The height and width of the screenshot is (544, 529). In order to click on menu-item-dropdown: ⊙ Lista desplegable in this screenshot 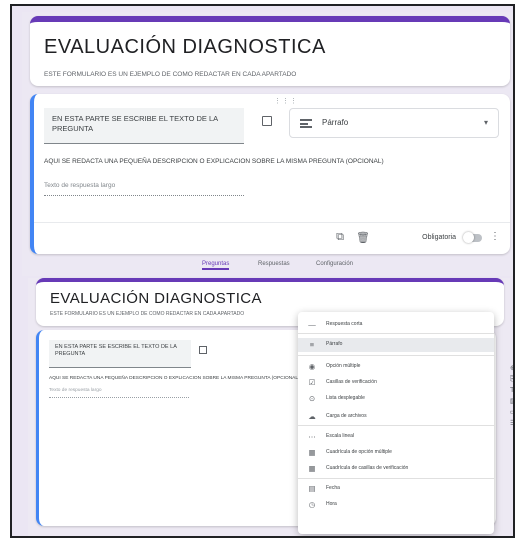, I will do `click(396, 399)`.